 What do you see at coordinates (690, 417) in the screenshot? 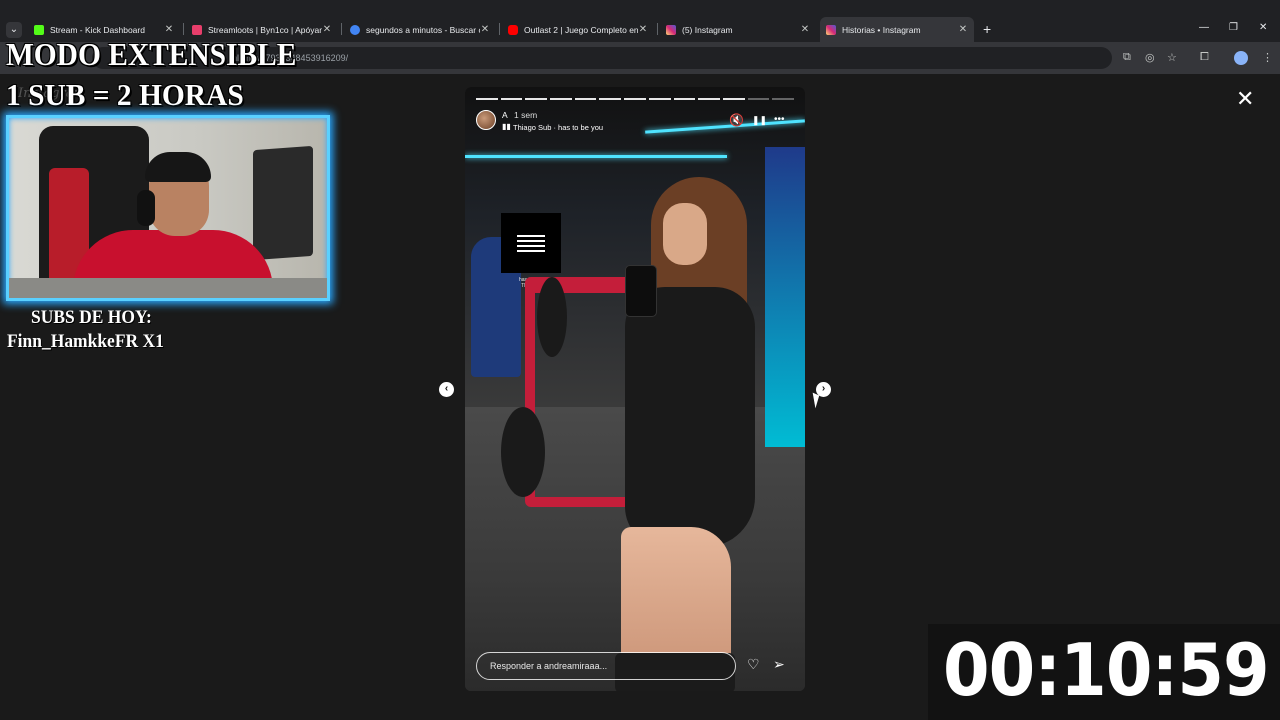
I see `person-body` at bounding box center [690, 417].